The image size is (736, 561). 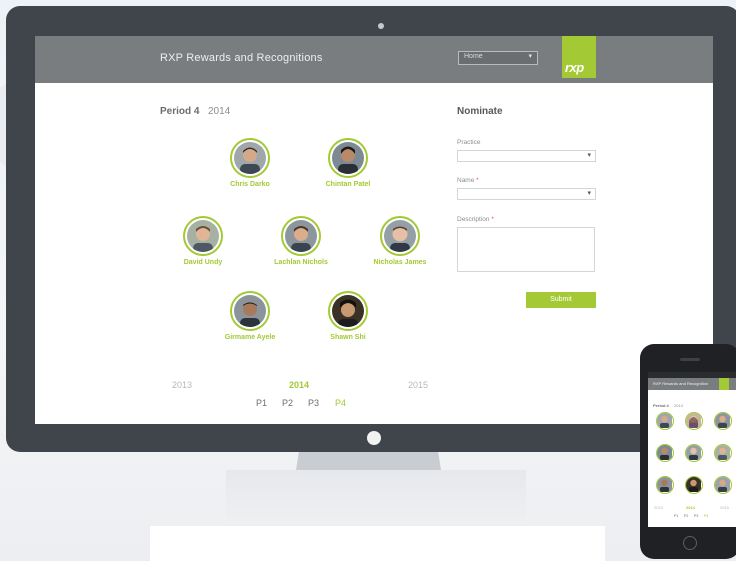 I want to click on nominee-card: Shawn Shi, so click(x=348, y=316).